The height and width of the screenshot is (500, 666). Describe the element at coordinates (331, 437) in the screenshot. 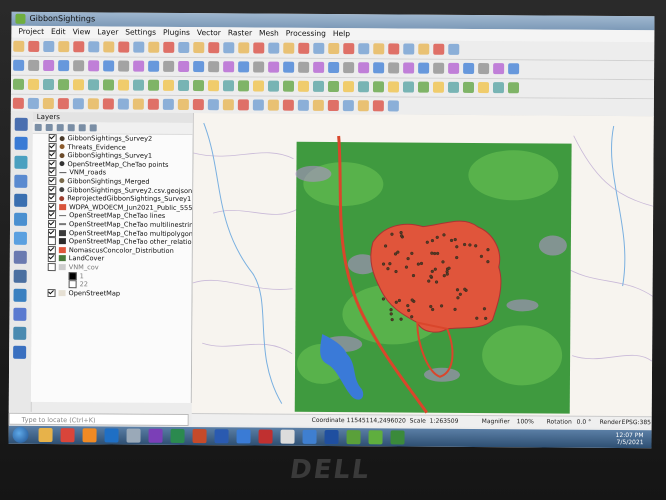

I see `virtualbox-taskbar-icon` at that location.